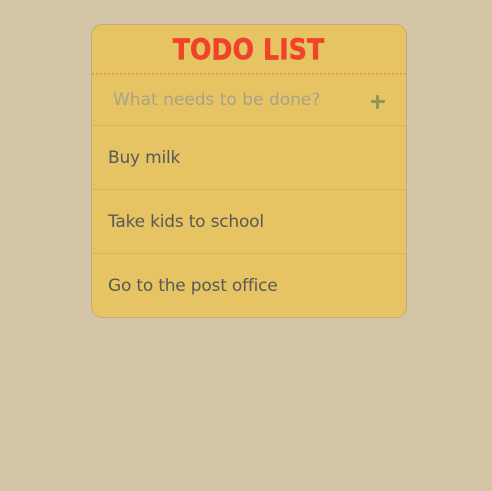  I want to click on plus-icon, so click(378, 102).